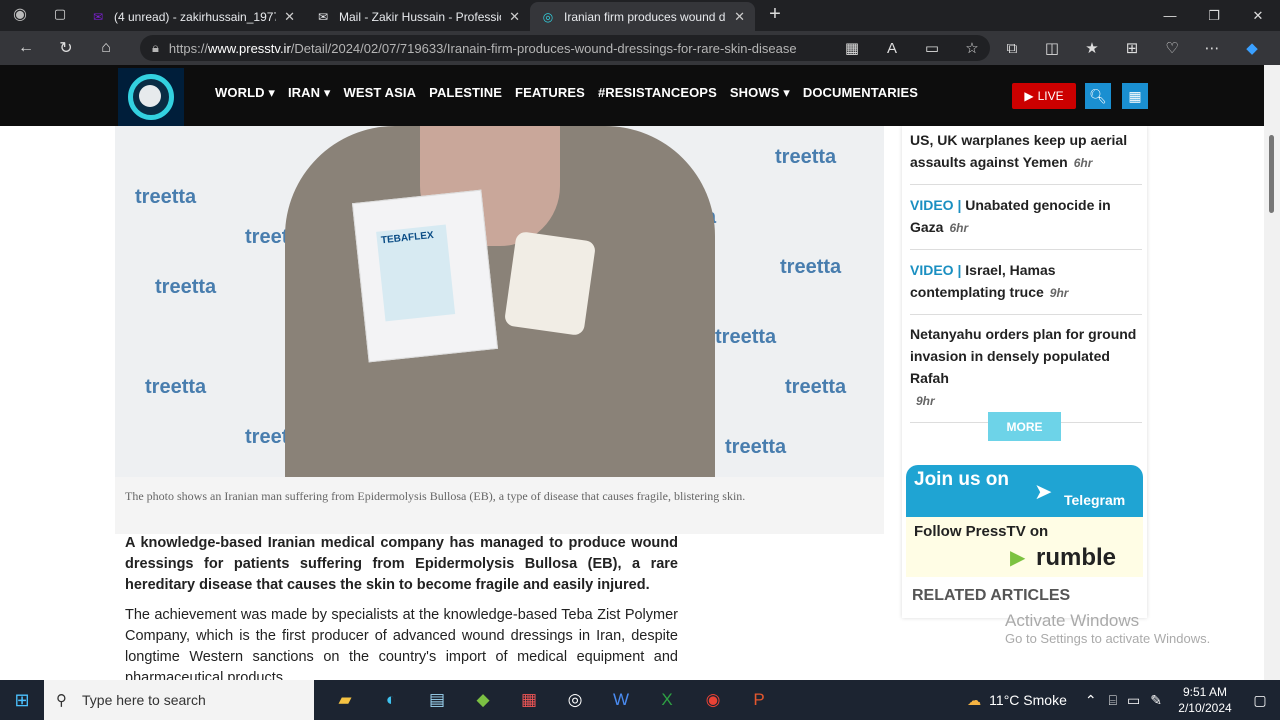  Describe the element at coordinates (1132, 48) in the screenshot. I see `collections-icon: ⊞` at that location.